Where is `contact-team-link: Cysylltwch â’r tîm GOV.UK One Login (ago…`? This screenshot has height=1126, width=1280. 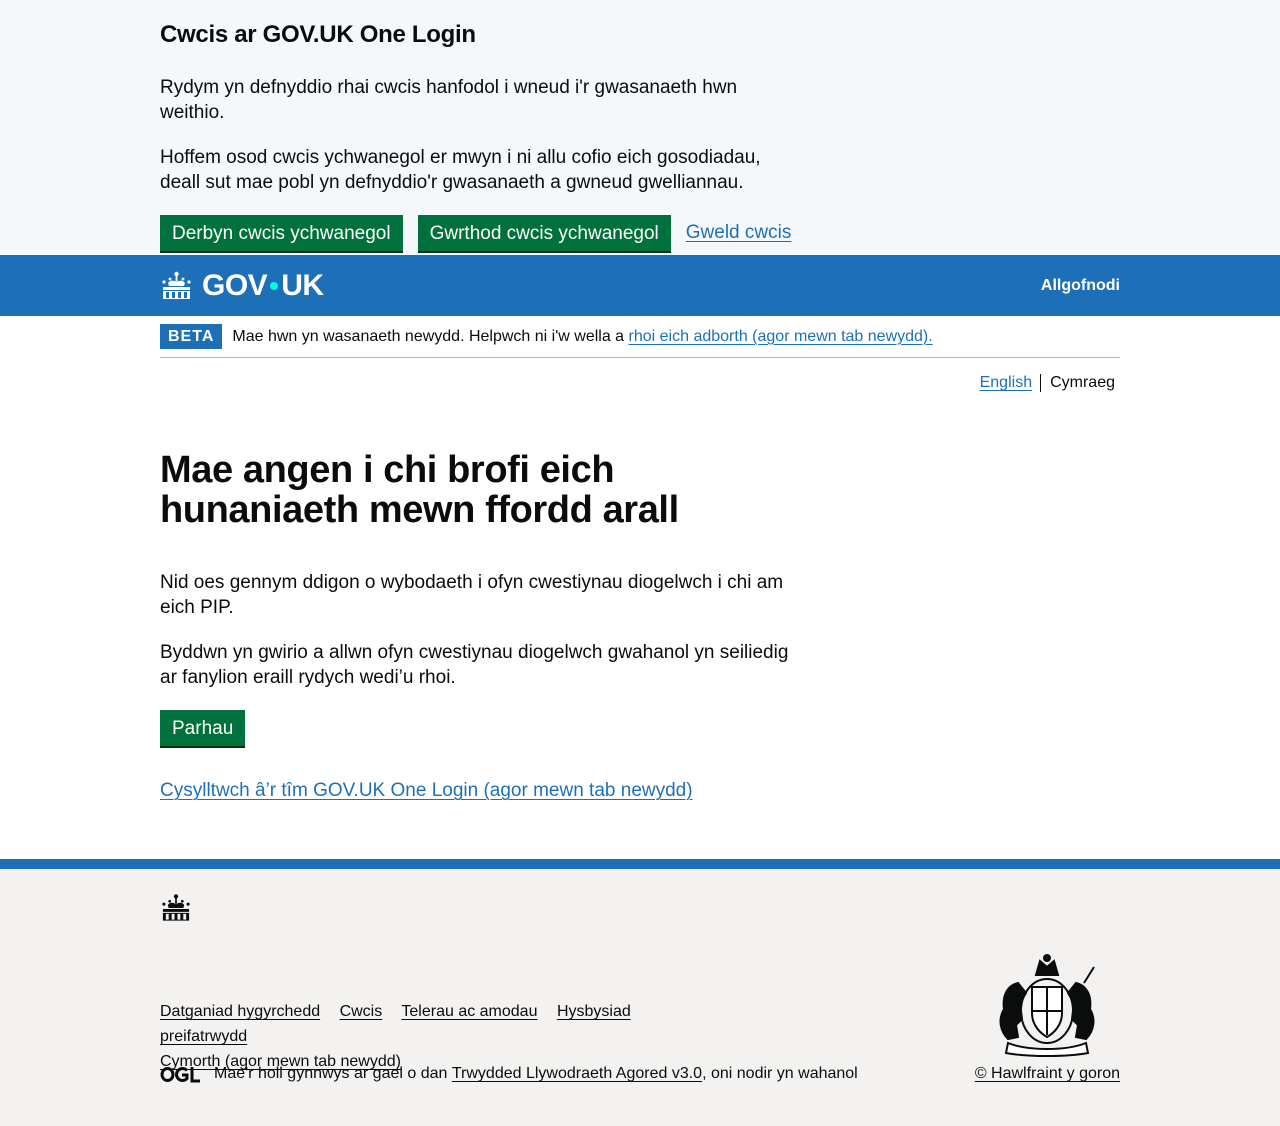
contact-team-link: Cysylltwch â’r tîm GOV.UK One Login (ago… is located at coordinates (426, 791).